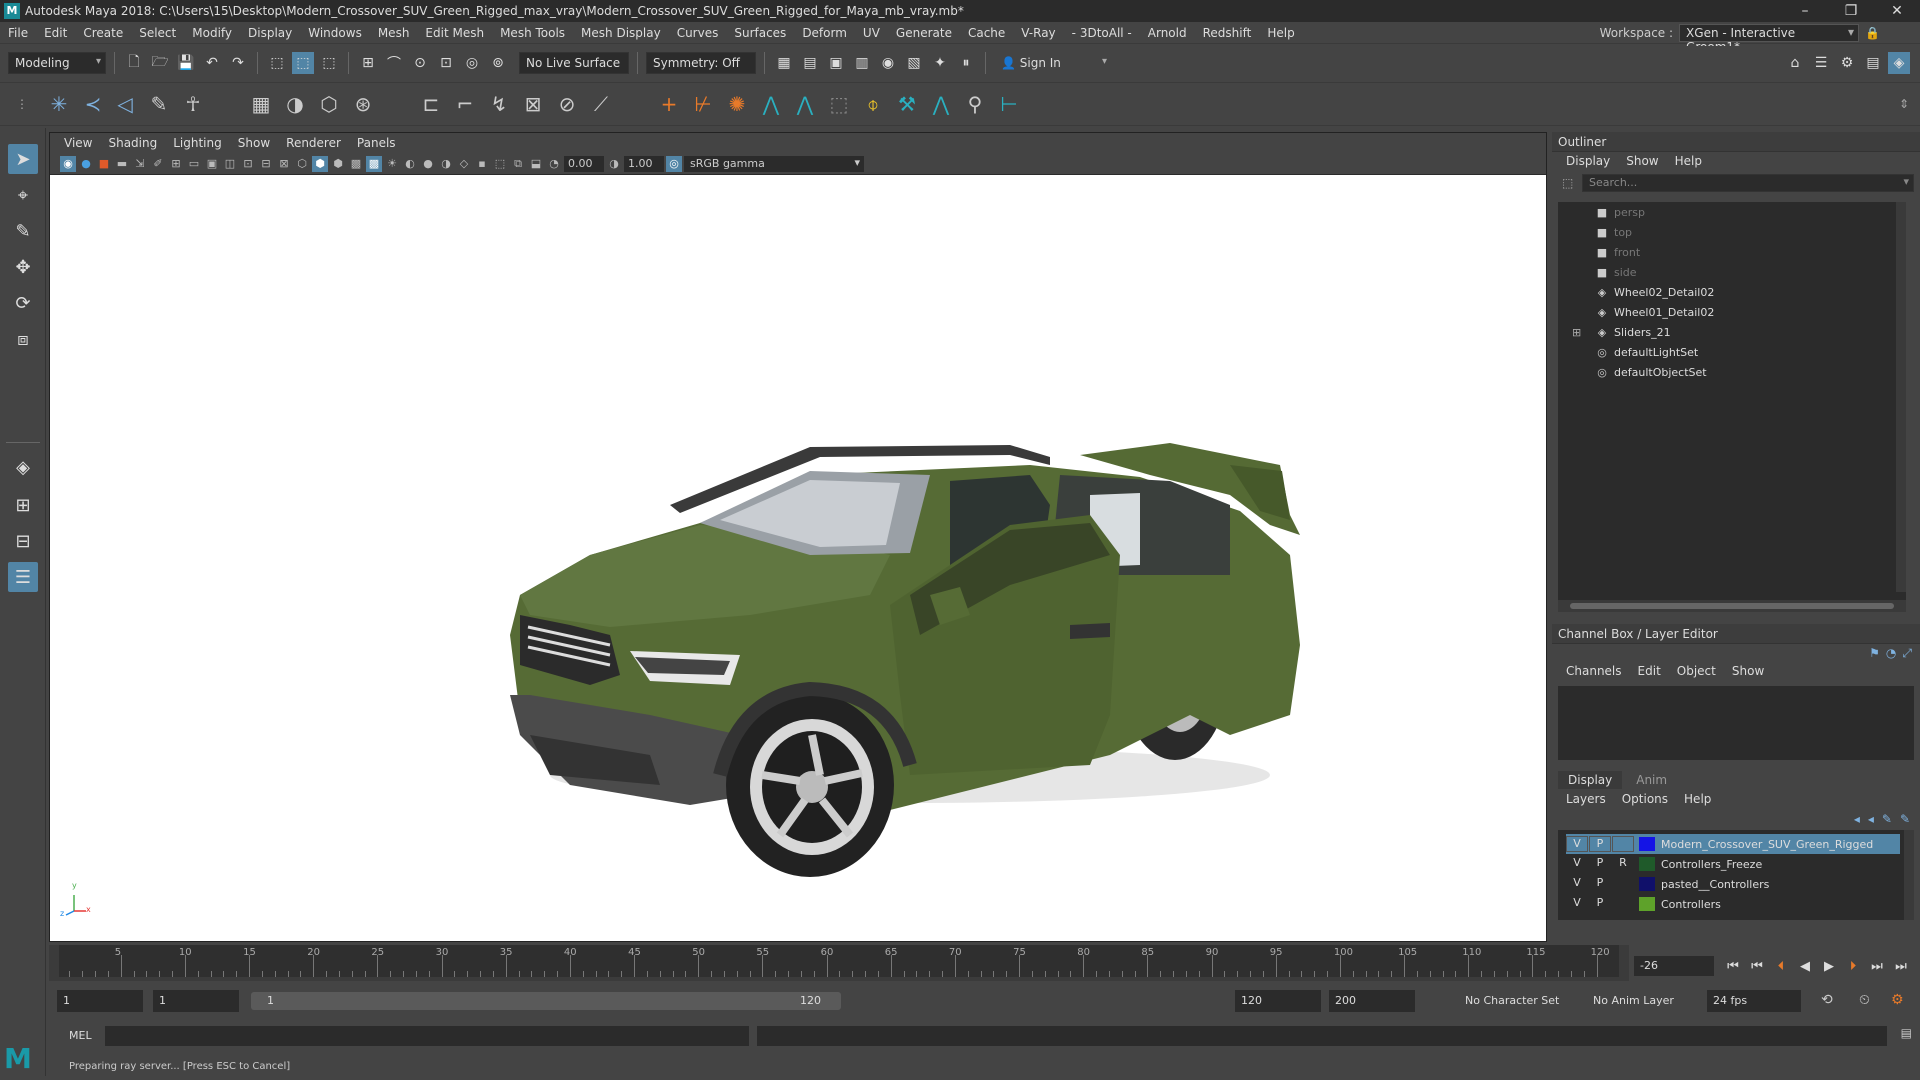 The image size is (1920, 1080). What do you see at coordinates (464, 164) in the screenshot?
I see `depth-of-field-icon: ◇` at bounding box center [464, 164].